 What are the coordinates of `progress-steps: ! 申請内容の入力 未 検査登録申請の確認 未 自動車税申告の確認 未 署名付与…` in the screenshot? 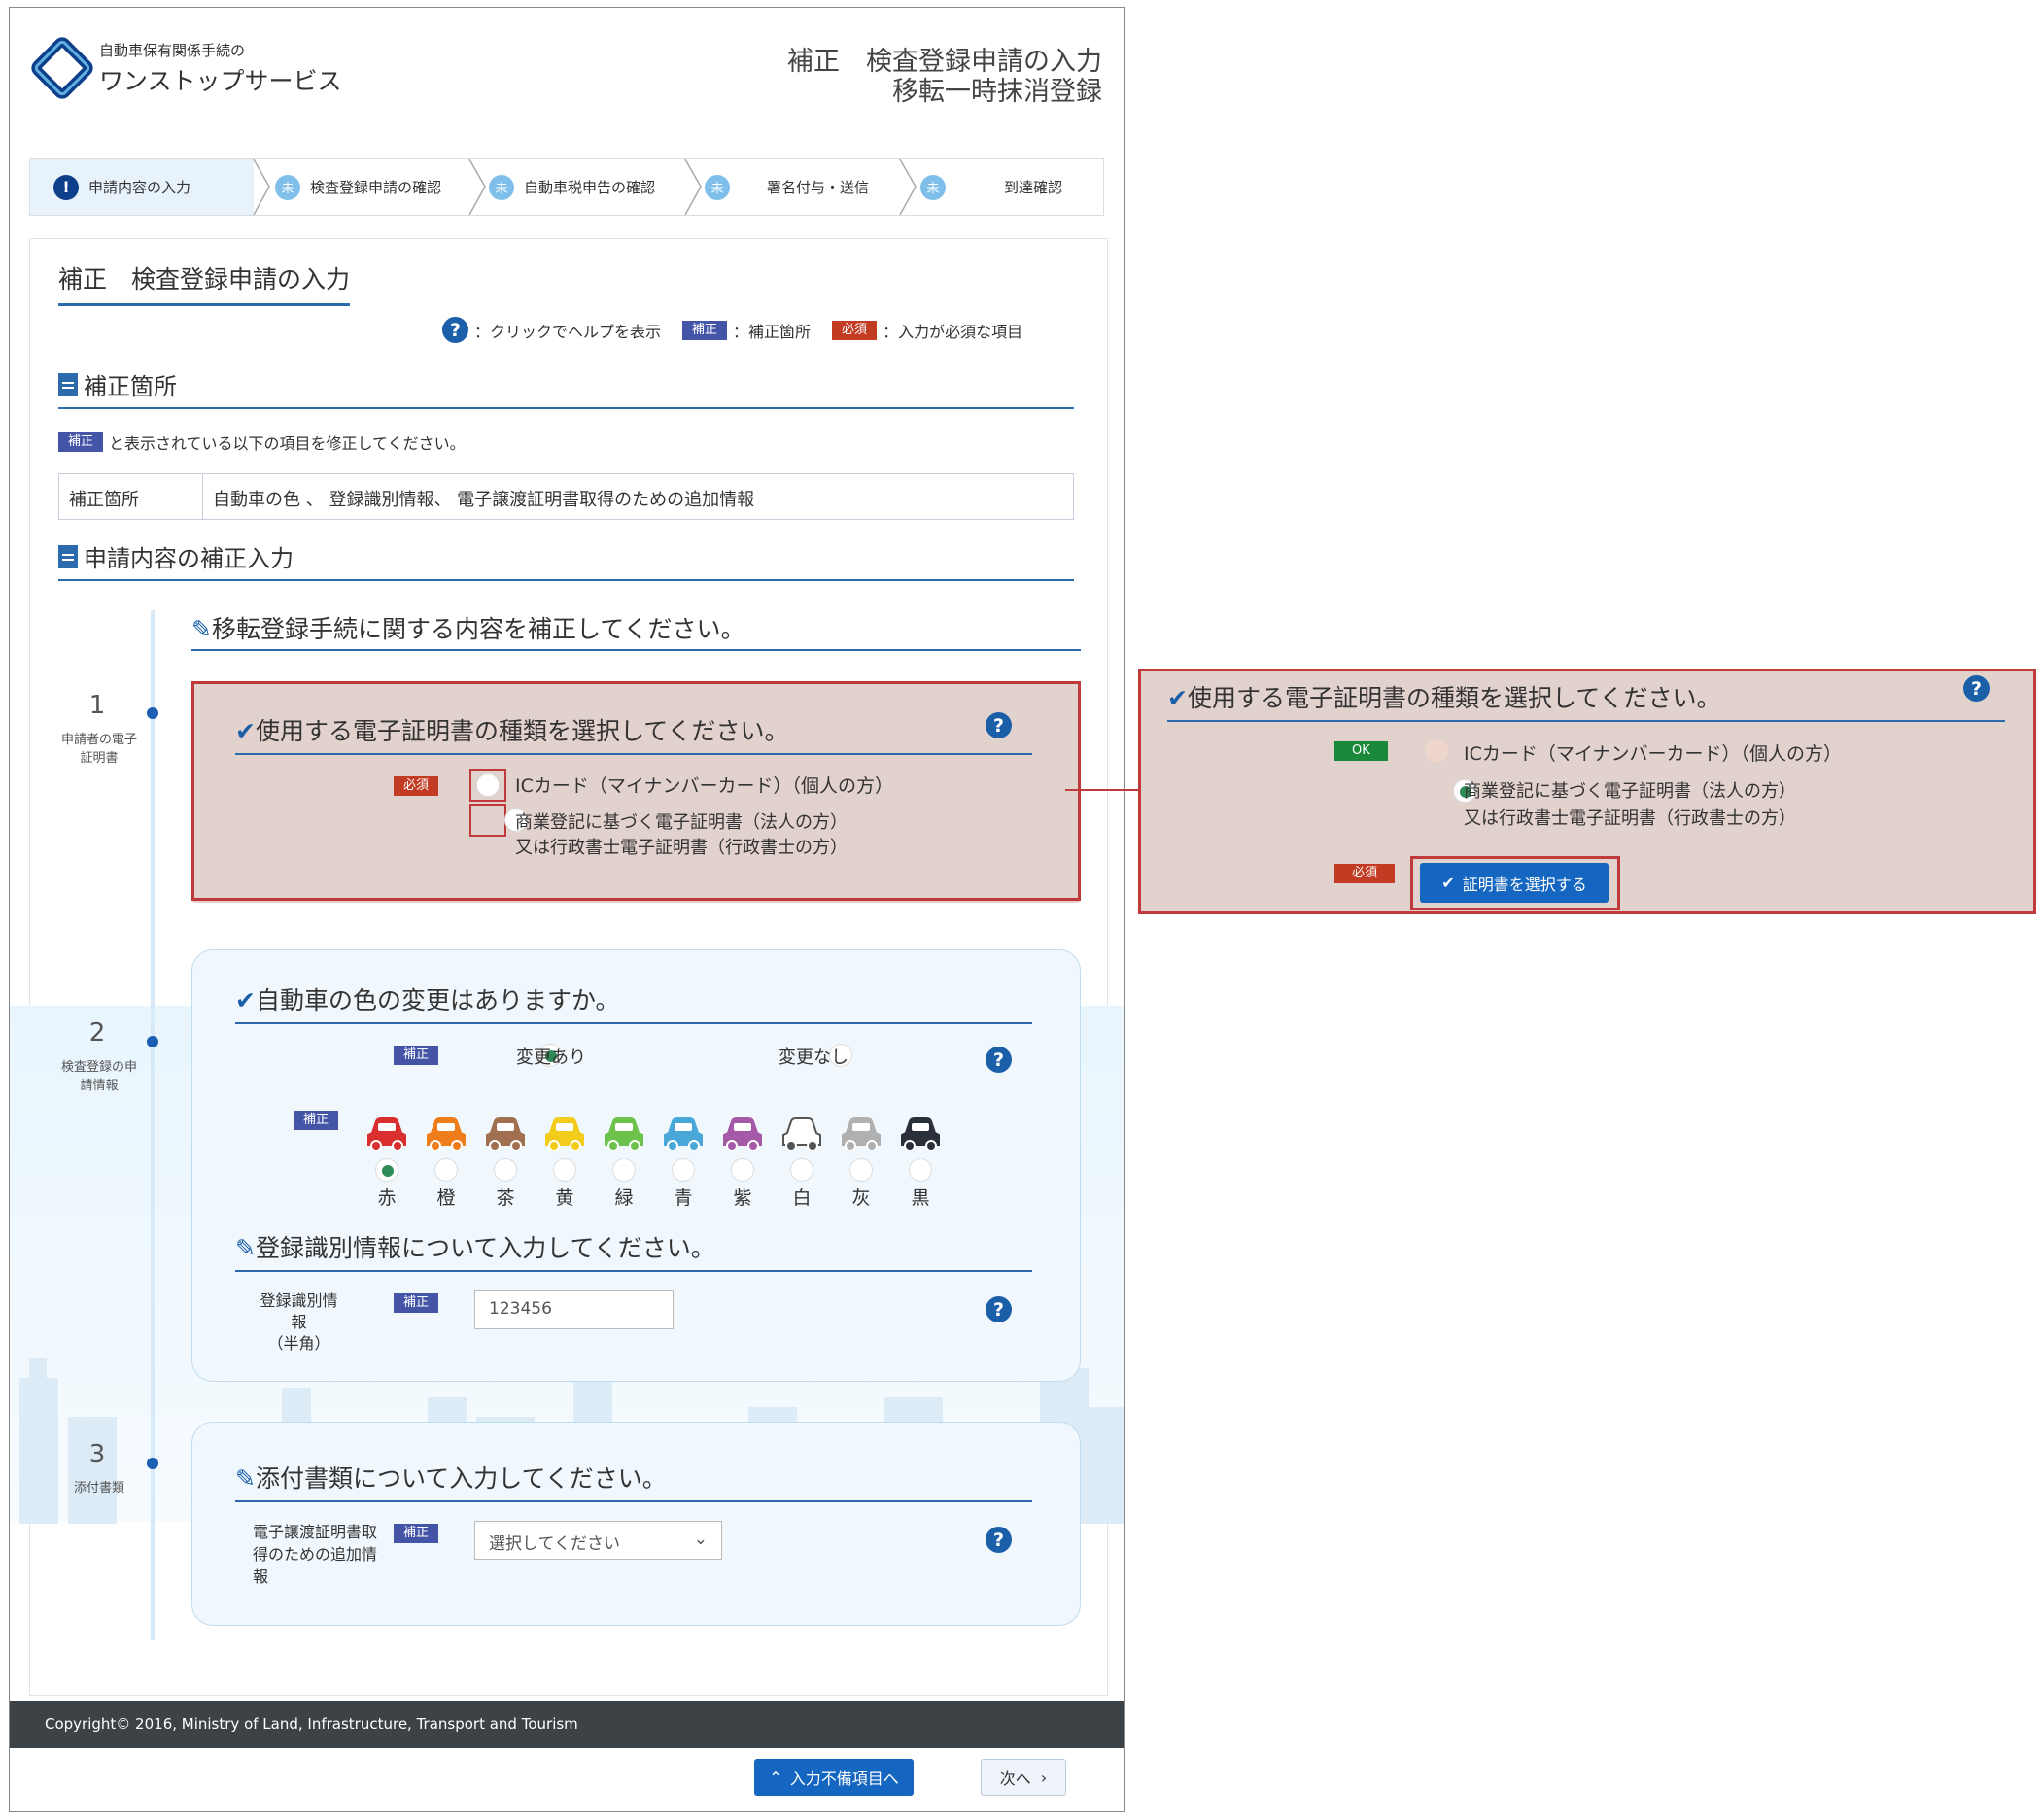 It's located at (566, 187).